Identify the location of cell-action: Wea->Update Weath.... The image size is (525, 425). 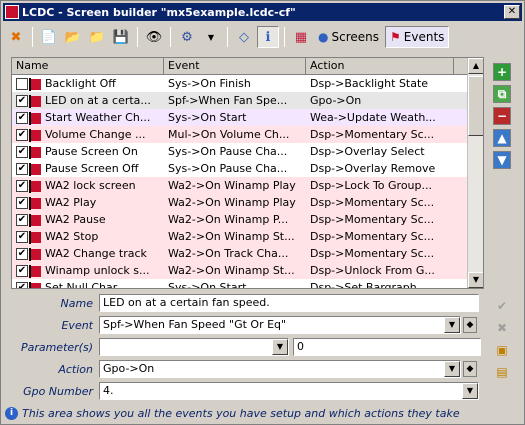
(373, 117).